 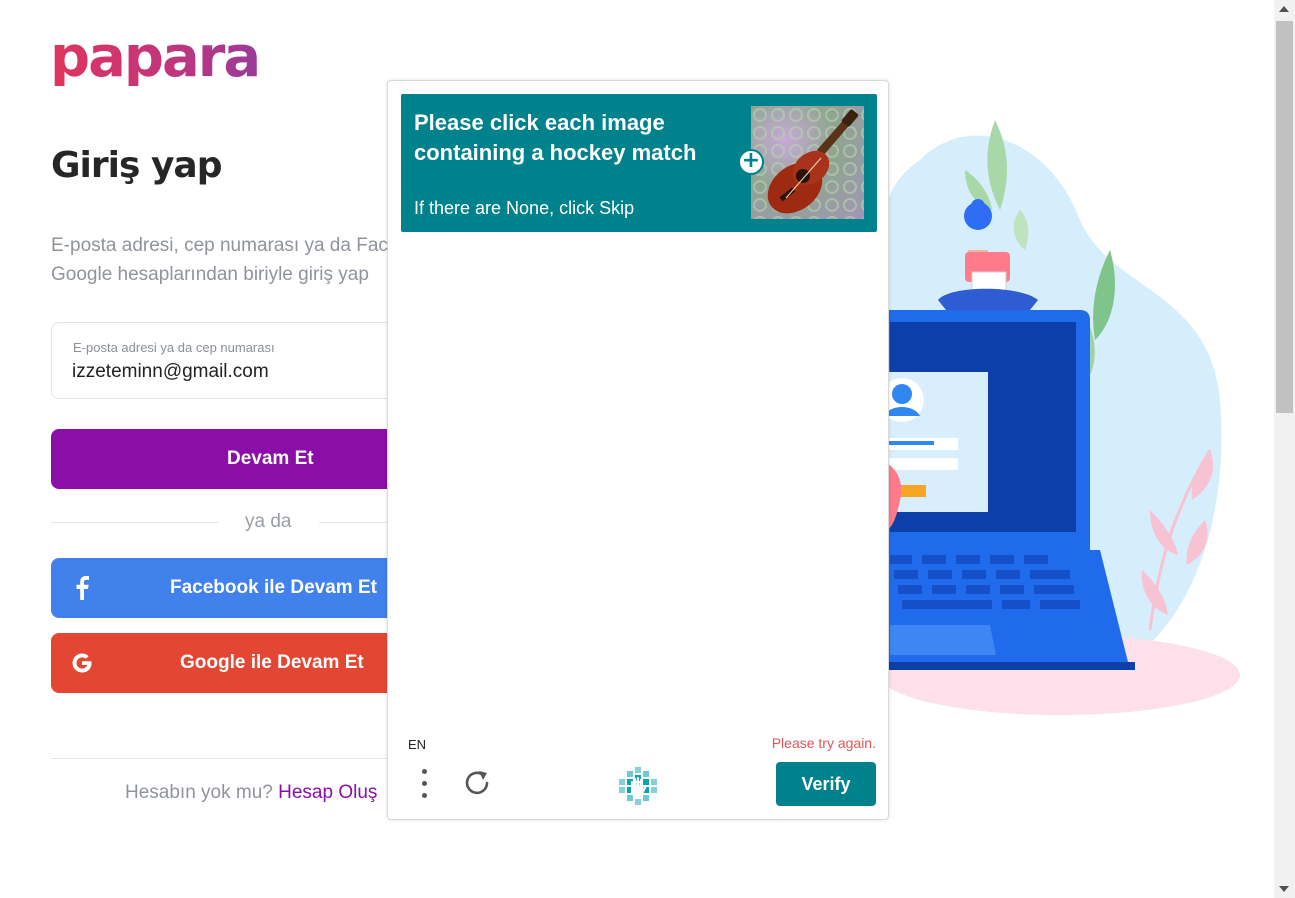 I want to click on continue-button-label: Devam Et, so click(x=270, y=458).